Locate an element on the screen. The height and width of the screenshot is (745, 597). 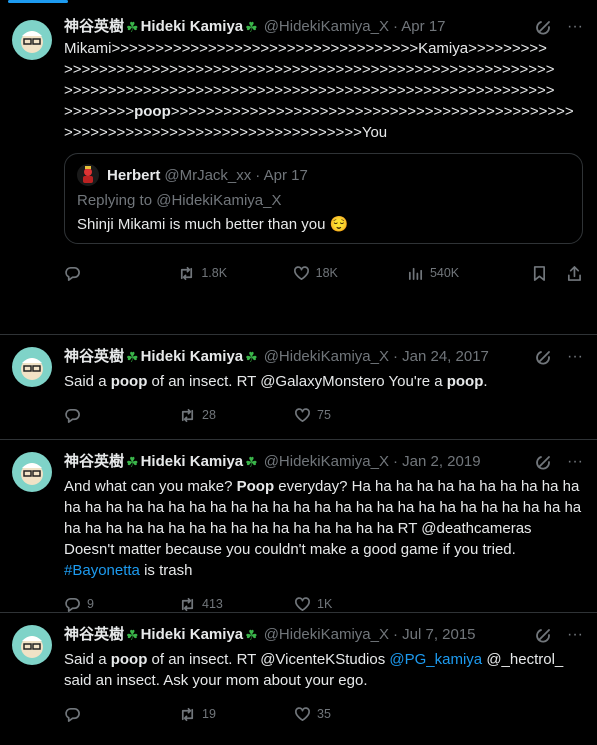
hashtag-link: #Bayonetta is located at coordinates (102, 570).